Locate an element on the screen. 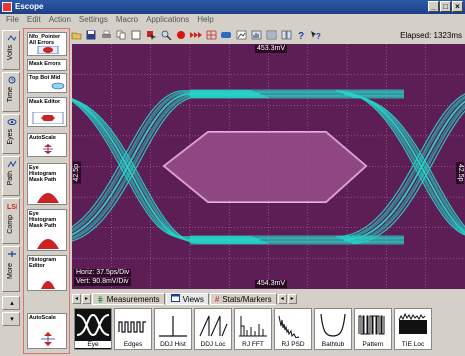 The image size is (465, 356). tab-path: Path is located at coordinates (11, 176).